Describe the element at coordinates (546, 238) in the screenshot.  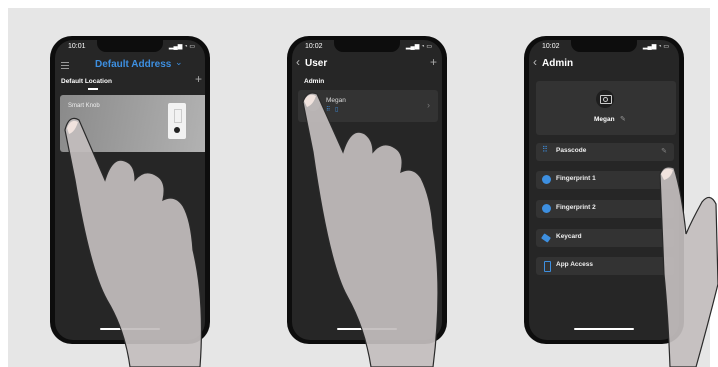
I see `keycard-icon` at that location.